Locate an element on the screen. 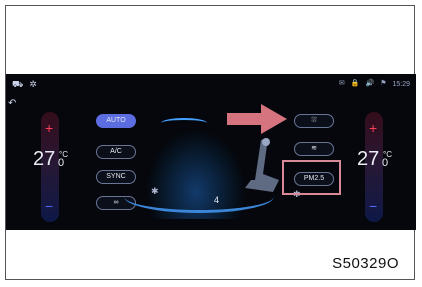 The width and height of the screenshot is (422, 287). right-temp-plus-button: + is located at coordinates (373, 128).